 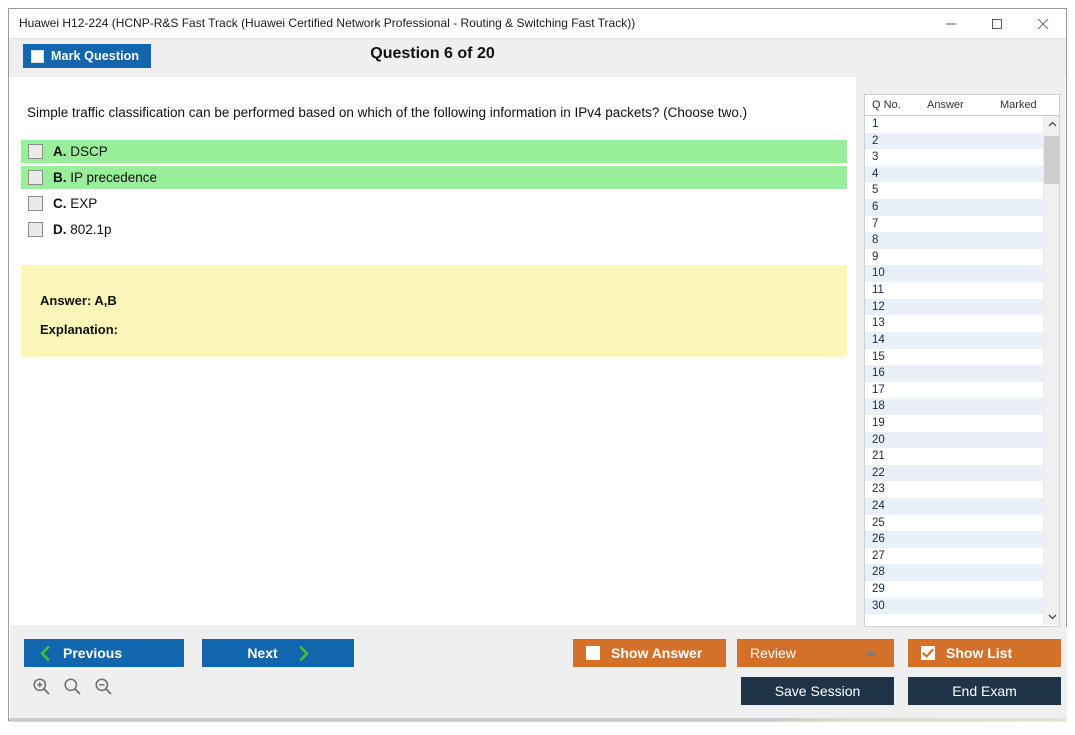 What do you see at coordinates (951, 24) in the screenshot?
I see `minimize-icon` at bounding box center [951, 24].